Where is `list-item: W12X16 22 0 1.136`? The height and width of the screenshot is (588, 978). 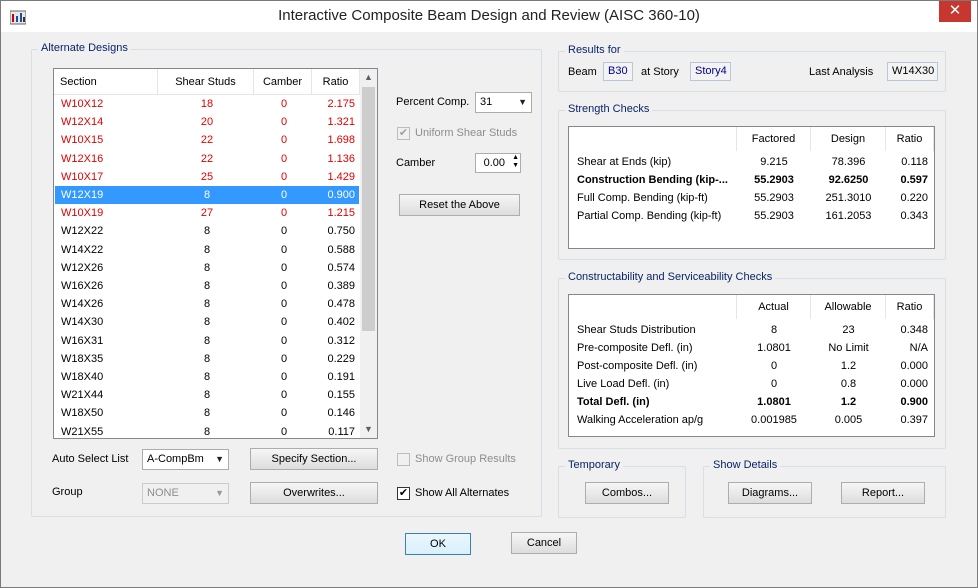 list-item: W12X16 22 0 1.136 is located at coordinates (207, 159).